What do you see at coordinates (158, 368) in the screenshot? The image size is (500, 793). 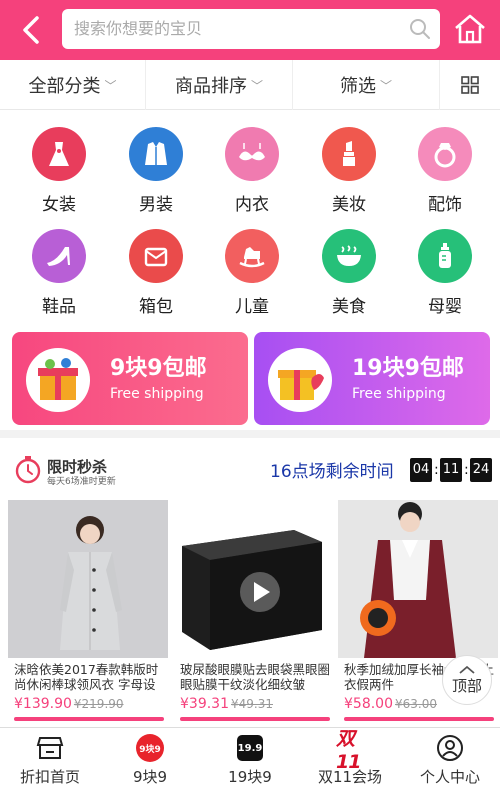 I see `banner-title: 9块9包邮` at bounding box center [158, 368].